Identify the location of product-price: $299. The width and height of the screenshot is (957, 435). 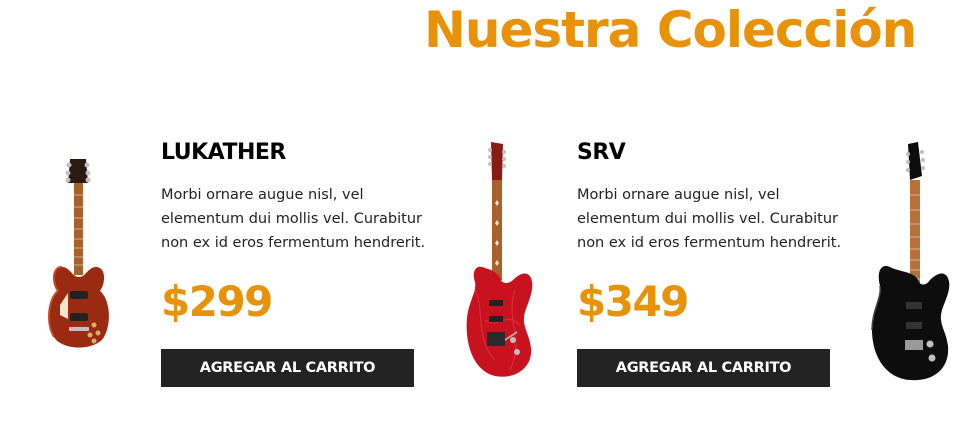
(217, 301).